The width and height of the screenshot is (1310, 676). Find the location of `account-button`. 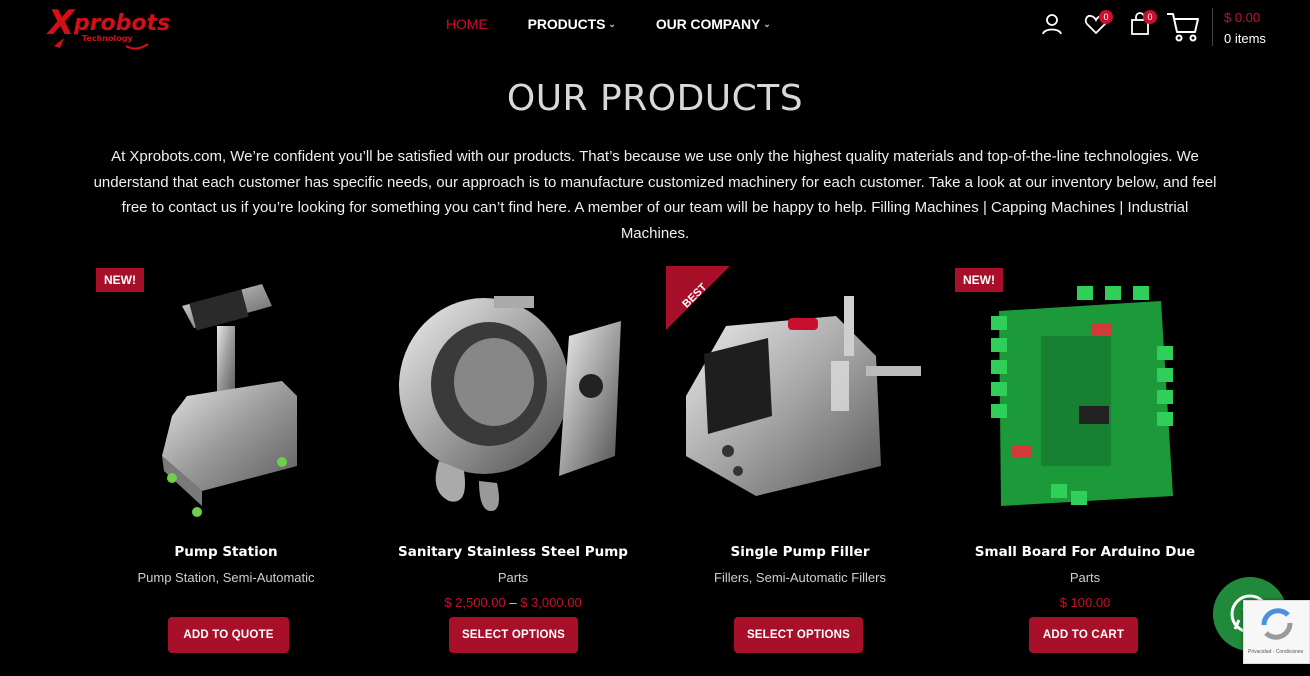

account-button is located at coordinates (1052, 24).